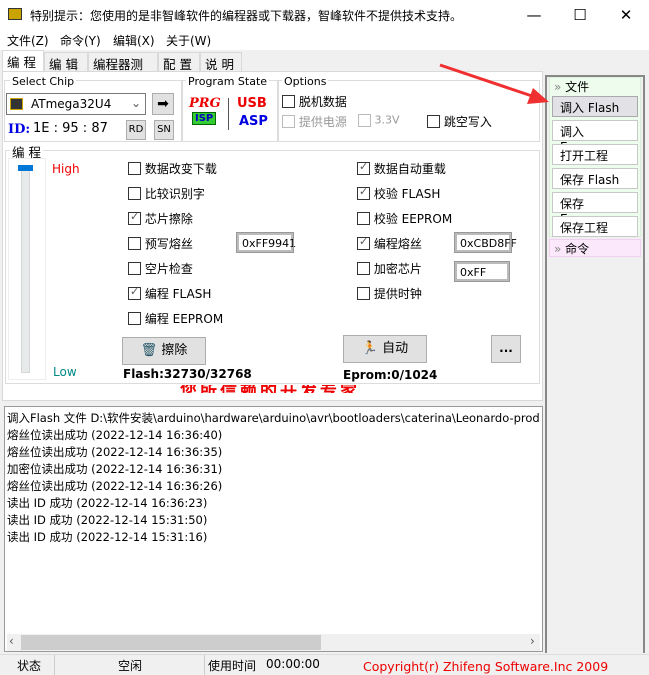 Image resolution: width=649 pixels, height=675 pixels. I want to click on menu-edit: 编辑(X), so click(134, 40).